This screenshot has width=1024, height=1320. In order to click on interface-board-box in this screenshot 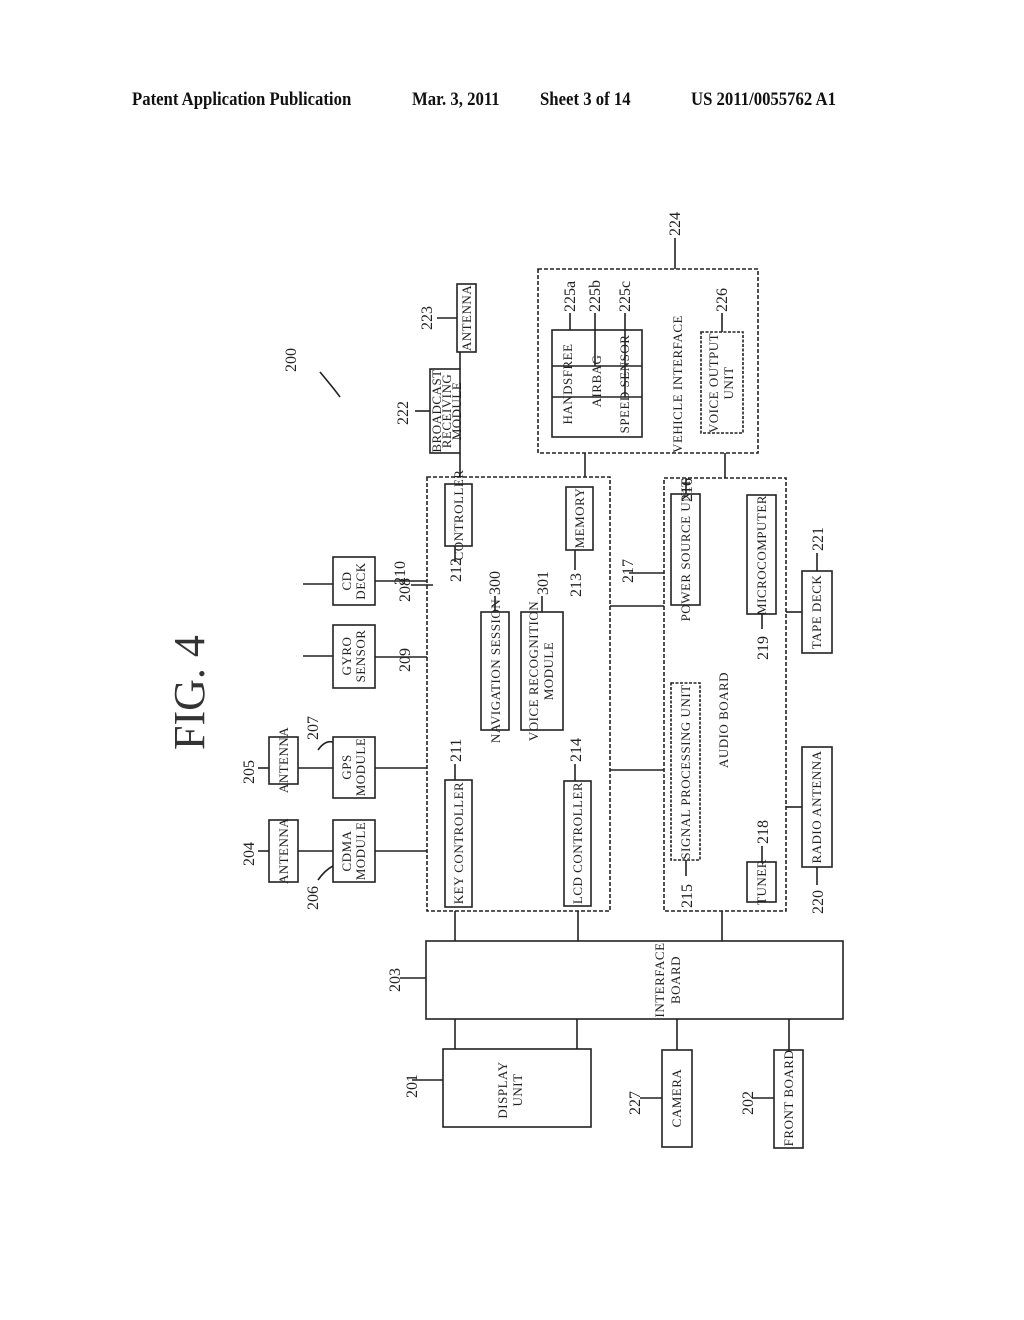, I will do `click(634, 980)`.